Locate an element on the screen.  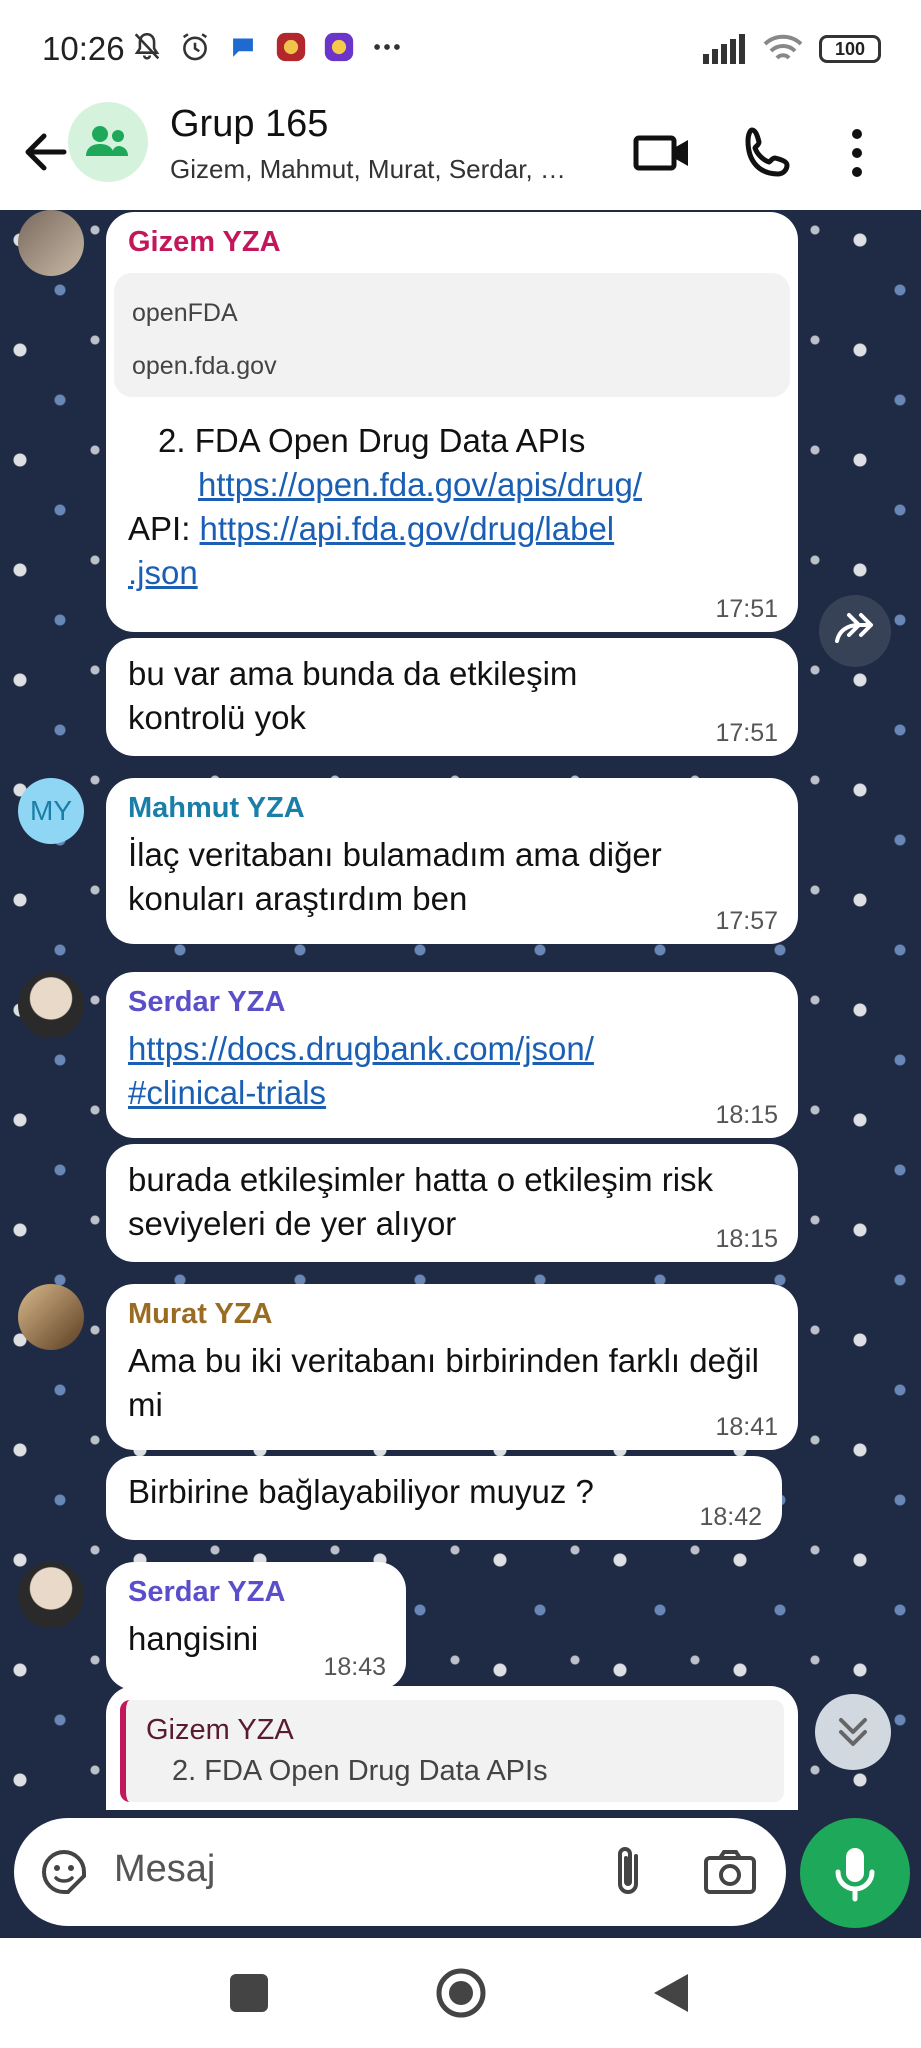
message-text: 2. FDA Open Drug Data APIs is located at coordinates (372, 440).